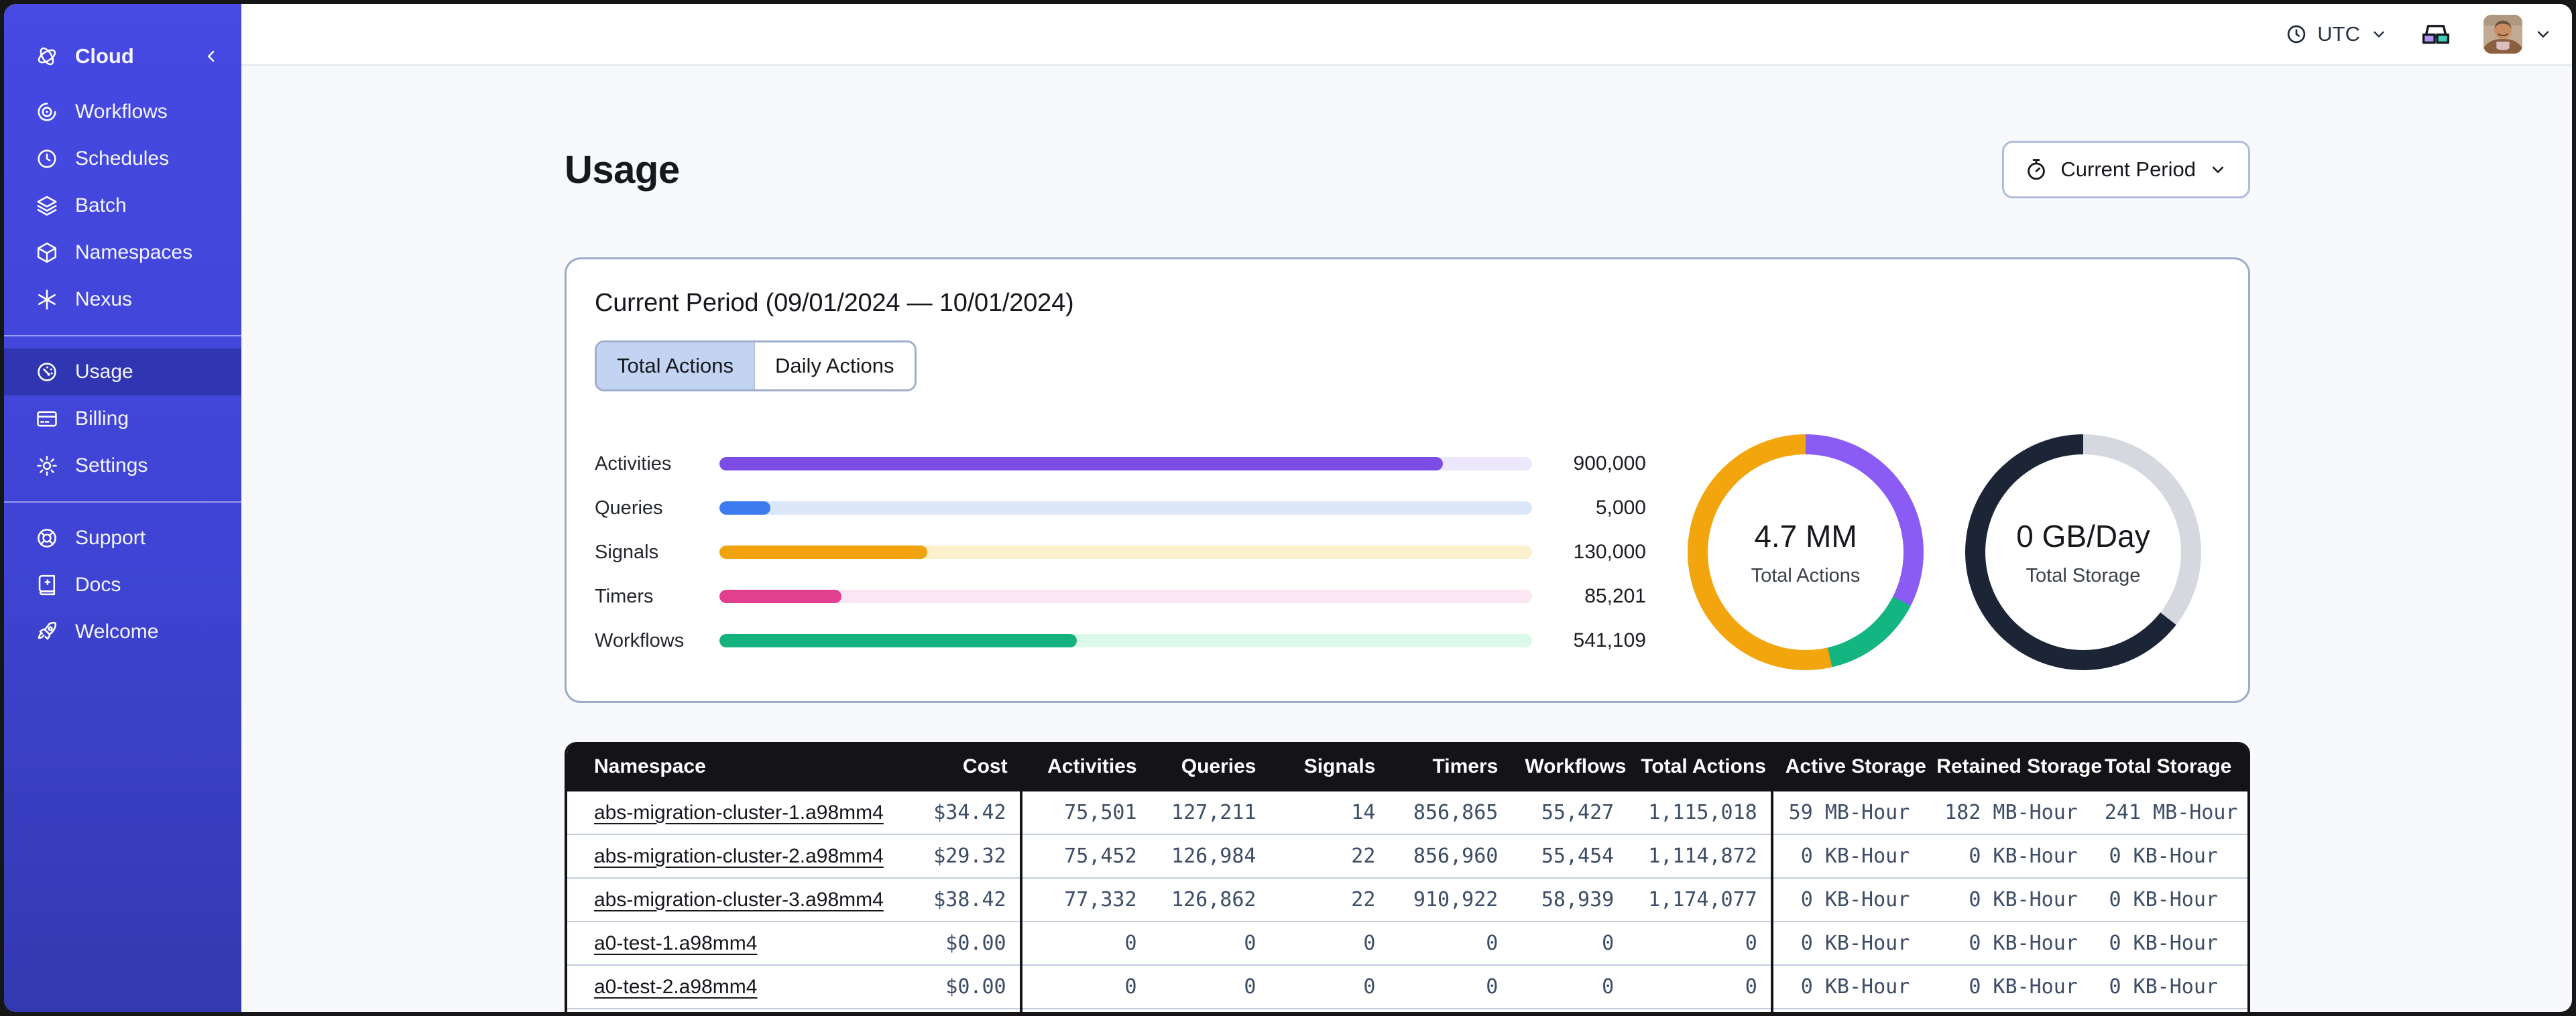  I want to click on value-cell: 58,939, so click(1578, 899).